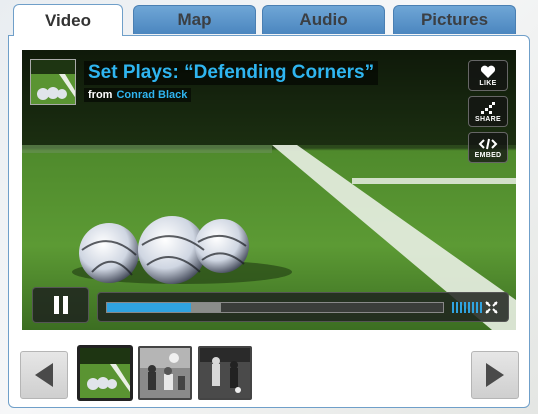  I want to click on share-label: SHARE, so click(487, 119).